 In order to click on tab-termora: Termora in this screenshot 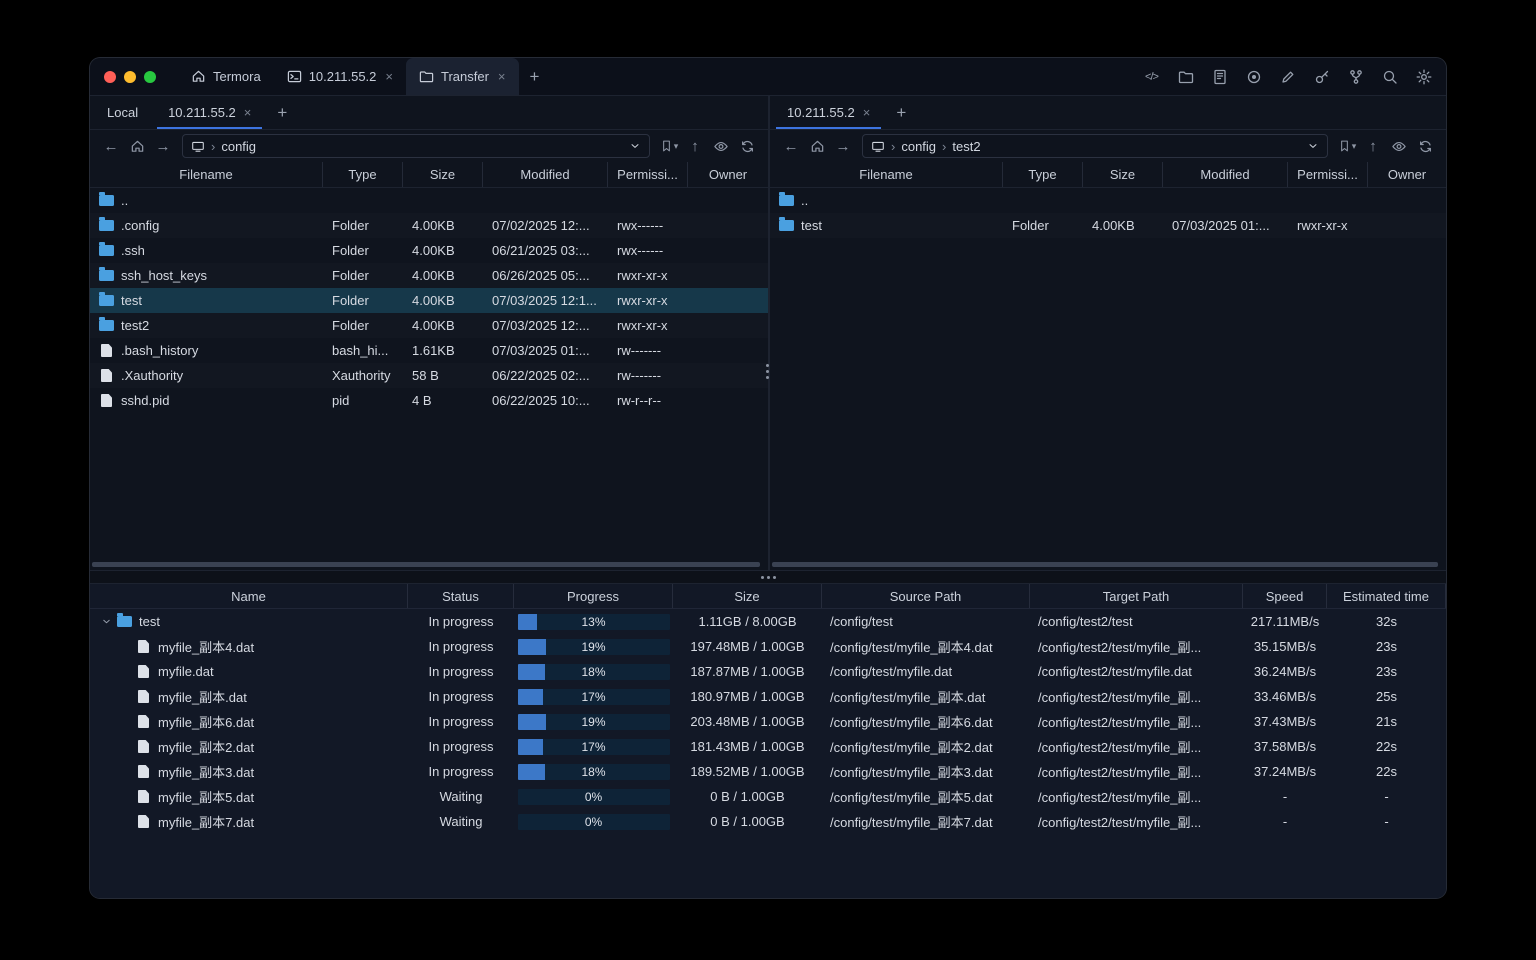, I will do `click(226, 76)`.